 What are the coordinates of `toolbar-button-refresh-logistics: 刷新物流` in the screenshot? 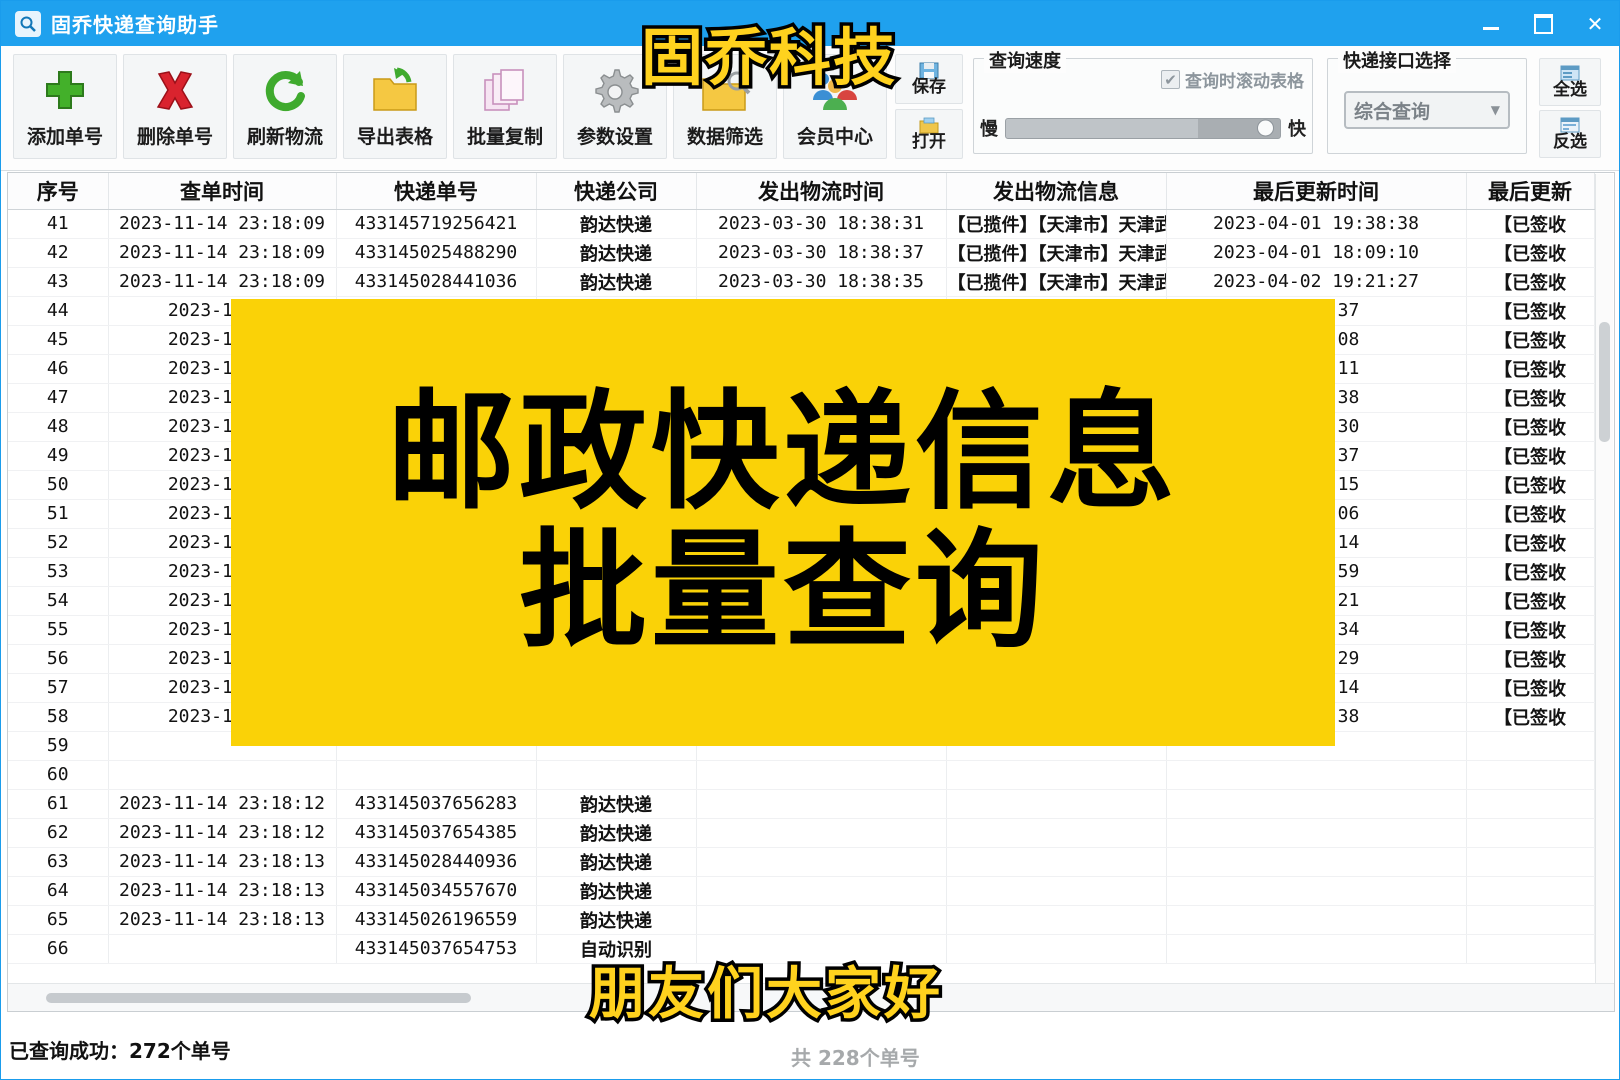 It's located at (285, 106).